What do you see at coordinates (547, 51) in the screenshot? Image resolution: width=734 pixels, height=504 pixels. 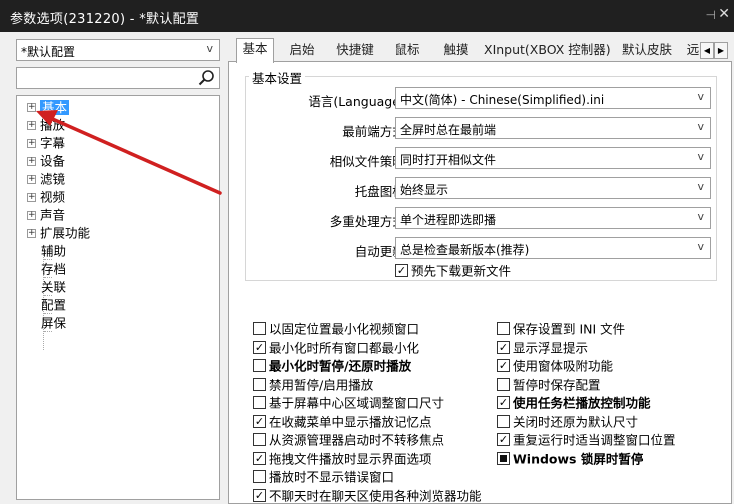 I see `tab-xinput: XInput(XBOX 控制器)` at bounding box center [547, 51].